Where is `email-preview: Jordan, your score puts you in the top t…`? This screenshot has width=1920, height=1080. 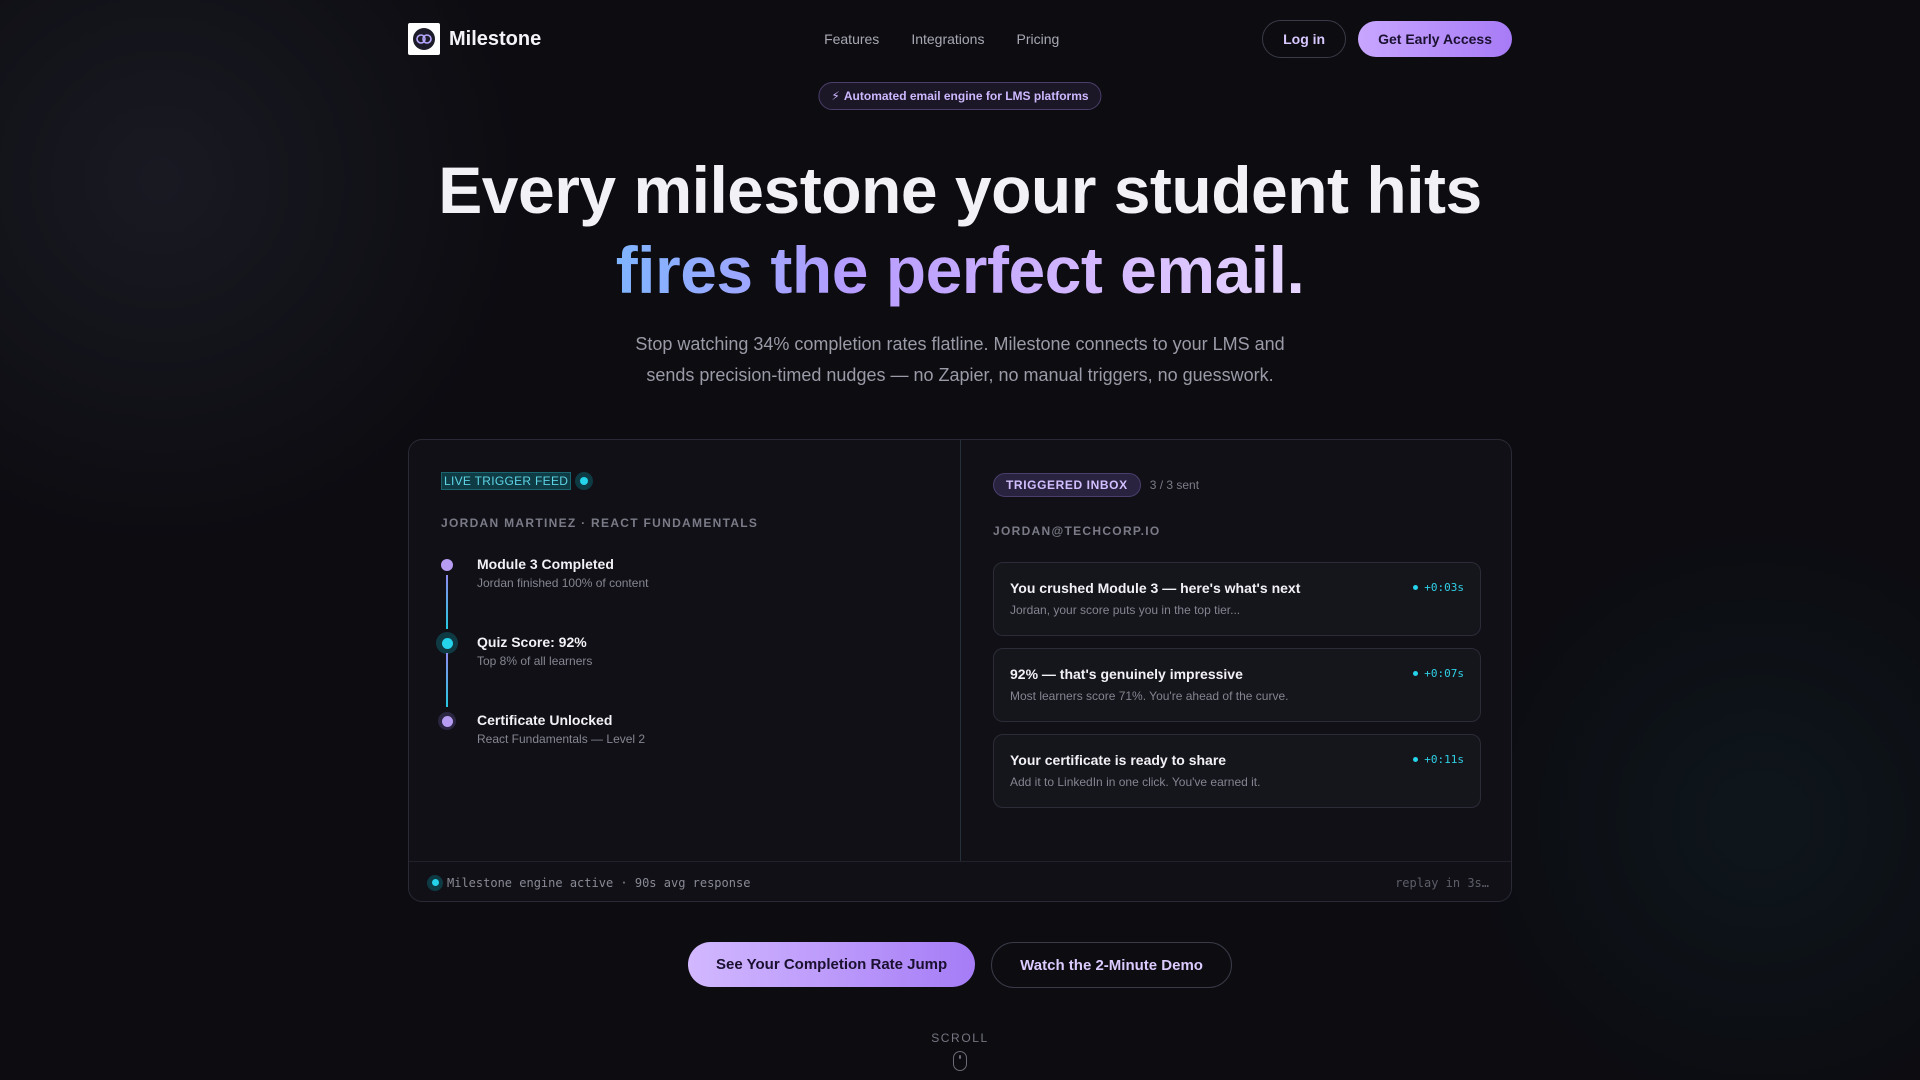
email-preview: Jordan, your score puts you in the top t… is located at coordinates (1125, 610).